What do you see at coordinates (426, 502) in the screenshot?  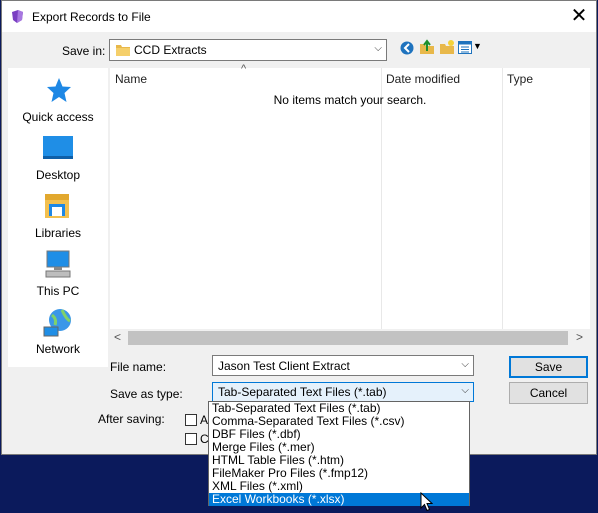 I see `mouse-cursor-icon` at bounding box center [426, 502].